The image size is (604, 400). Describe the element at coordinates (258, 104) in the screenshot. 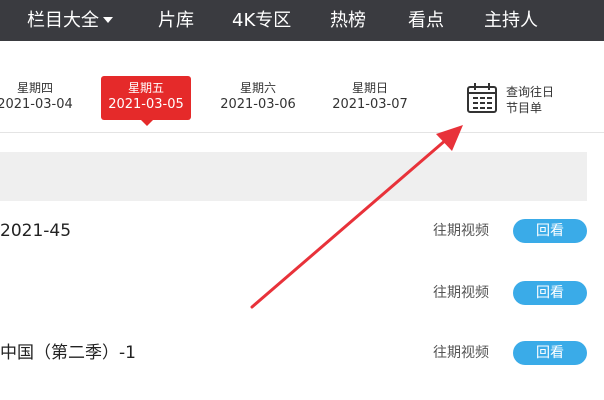

I see `date-label: 2021-03-06` at that location.